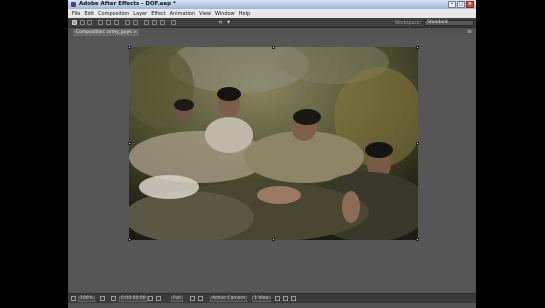  Describe the element at coordinates (127, 22) in the screenshot. I see `pen-tool-icon` at that location.